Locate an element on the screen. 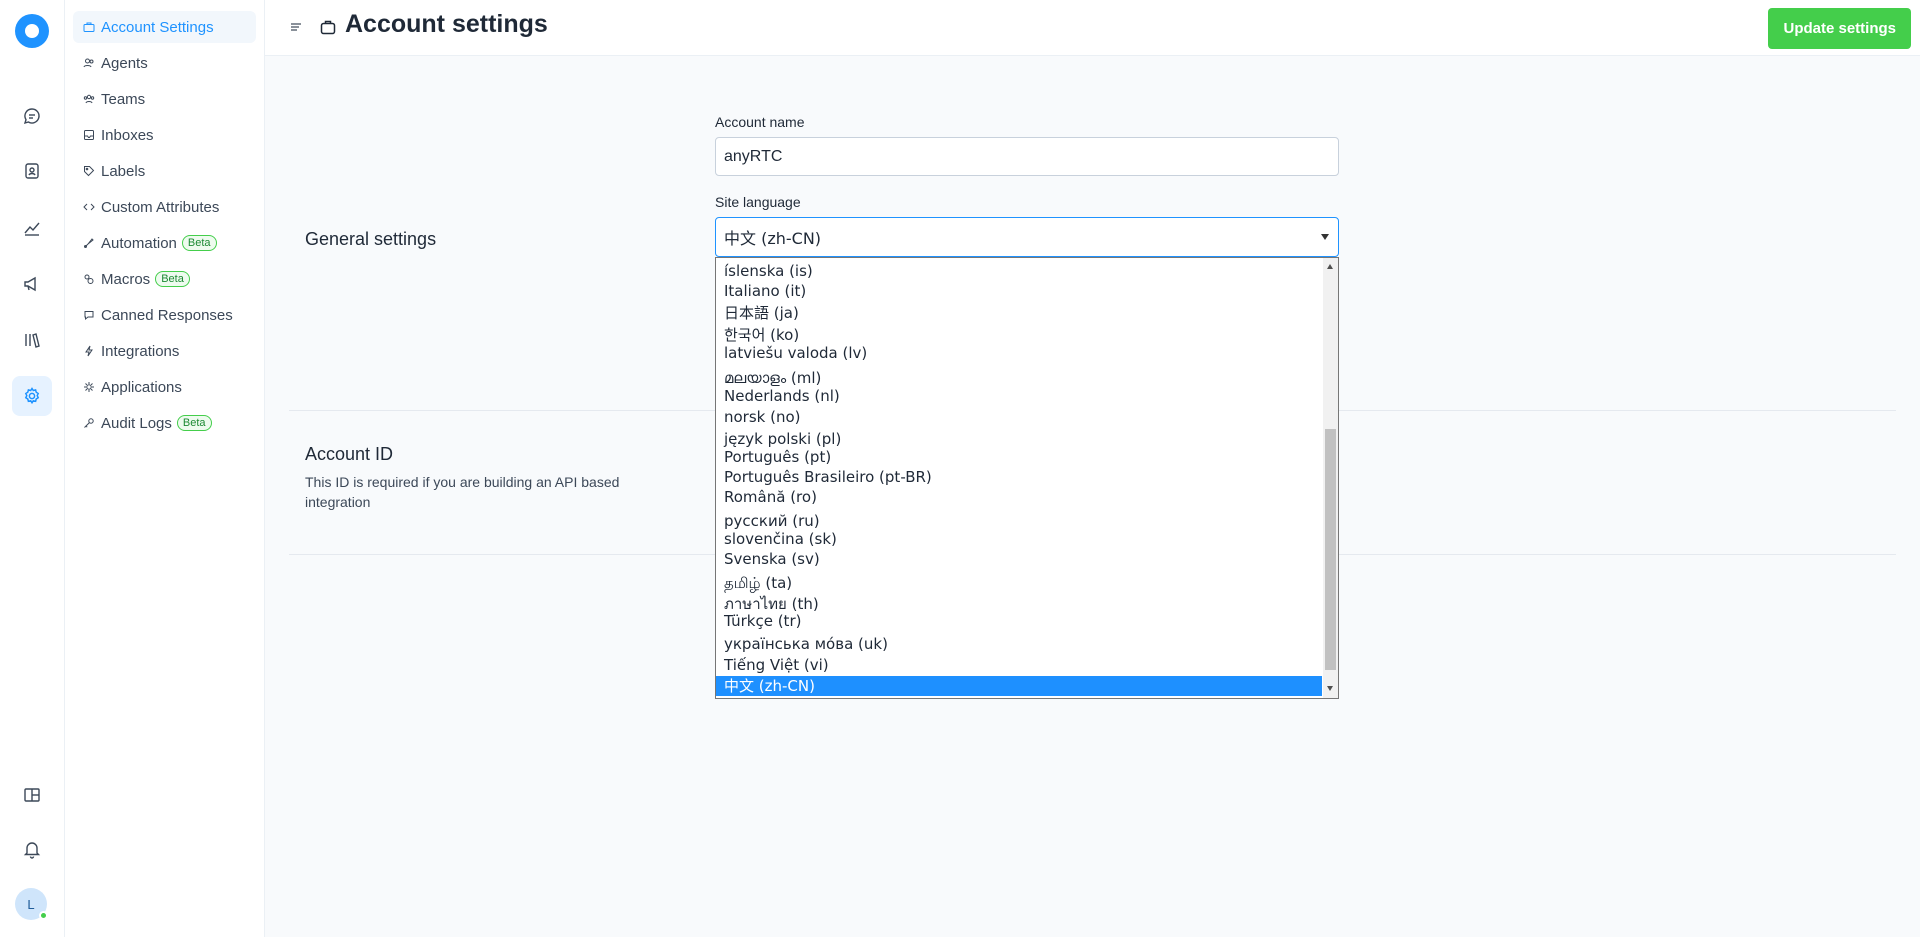 This screenshot has width=1920, height=937. page-title: Account settings is located at coordinates (446, 24).